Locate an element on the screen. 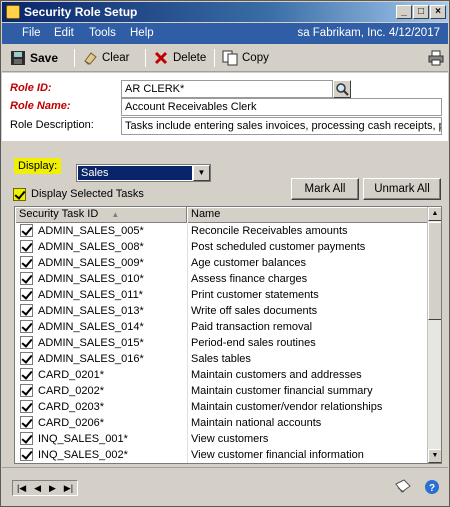 This screenshot has height=507, width=450. delete-button: Delete is located at coordinates (179, 58).